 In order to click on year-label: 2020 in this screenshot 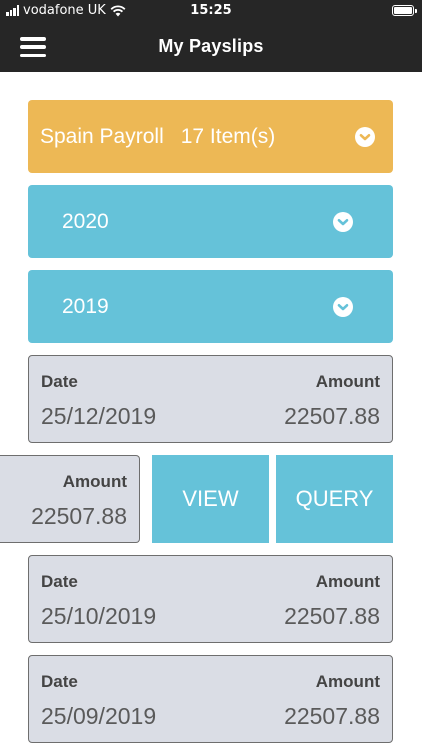, I will do `click(85, 221)`.